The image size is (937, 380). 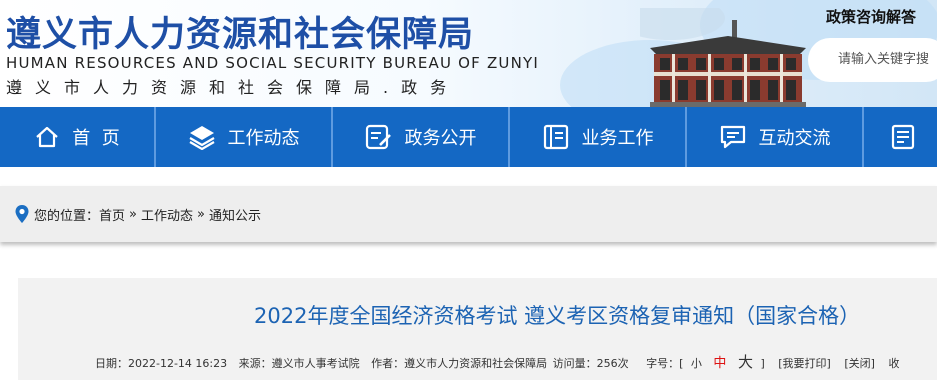 What do you see at coordinates (299, 363) in the screenshot?
I see `article-source: 来源：遵义市人事考试院` at bounding box center [299, 363].